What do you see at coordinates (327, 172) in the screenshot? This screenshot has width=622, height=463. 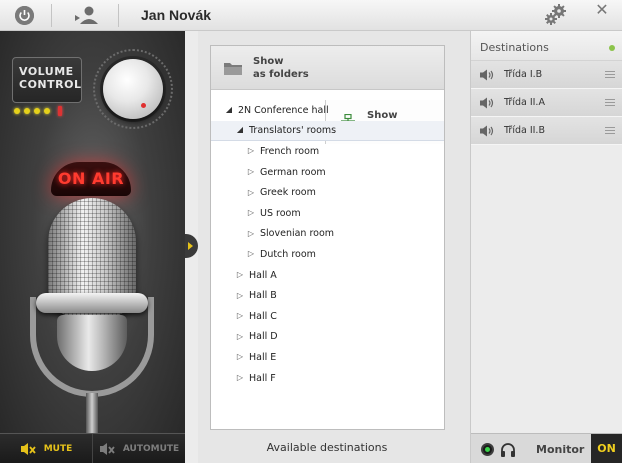 I see `tree-node-room: ▷ German room` at bounding box center [327, 172].